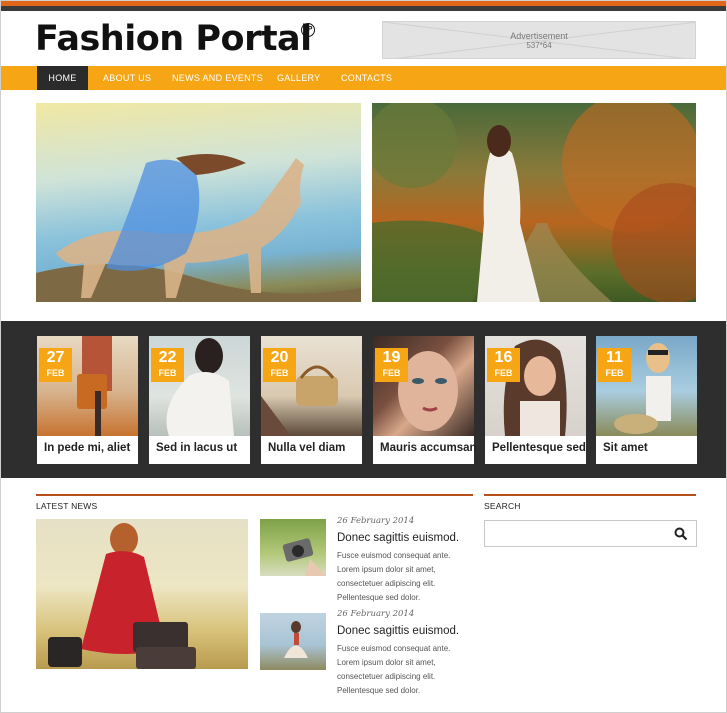 The height and width of the screenshot is (713, 727). Describe the element at coordinates (311, 400) in the screenshot. I see `featured-card: 20 FEB Nulla vel diam` at that location.